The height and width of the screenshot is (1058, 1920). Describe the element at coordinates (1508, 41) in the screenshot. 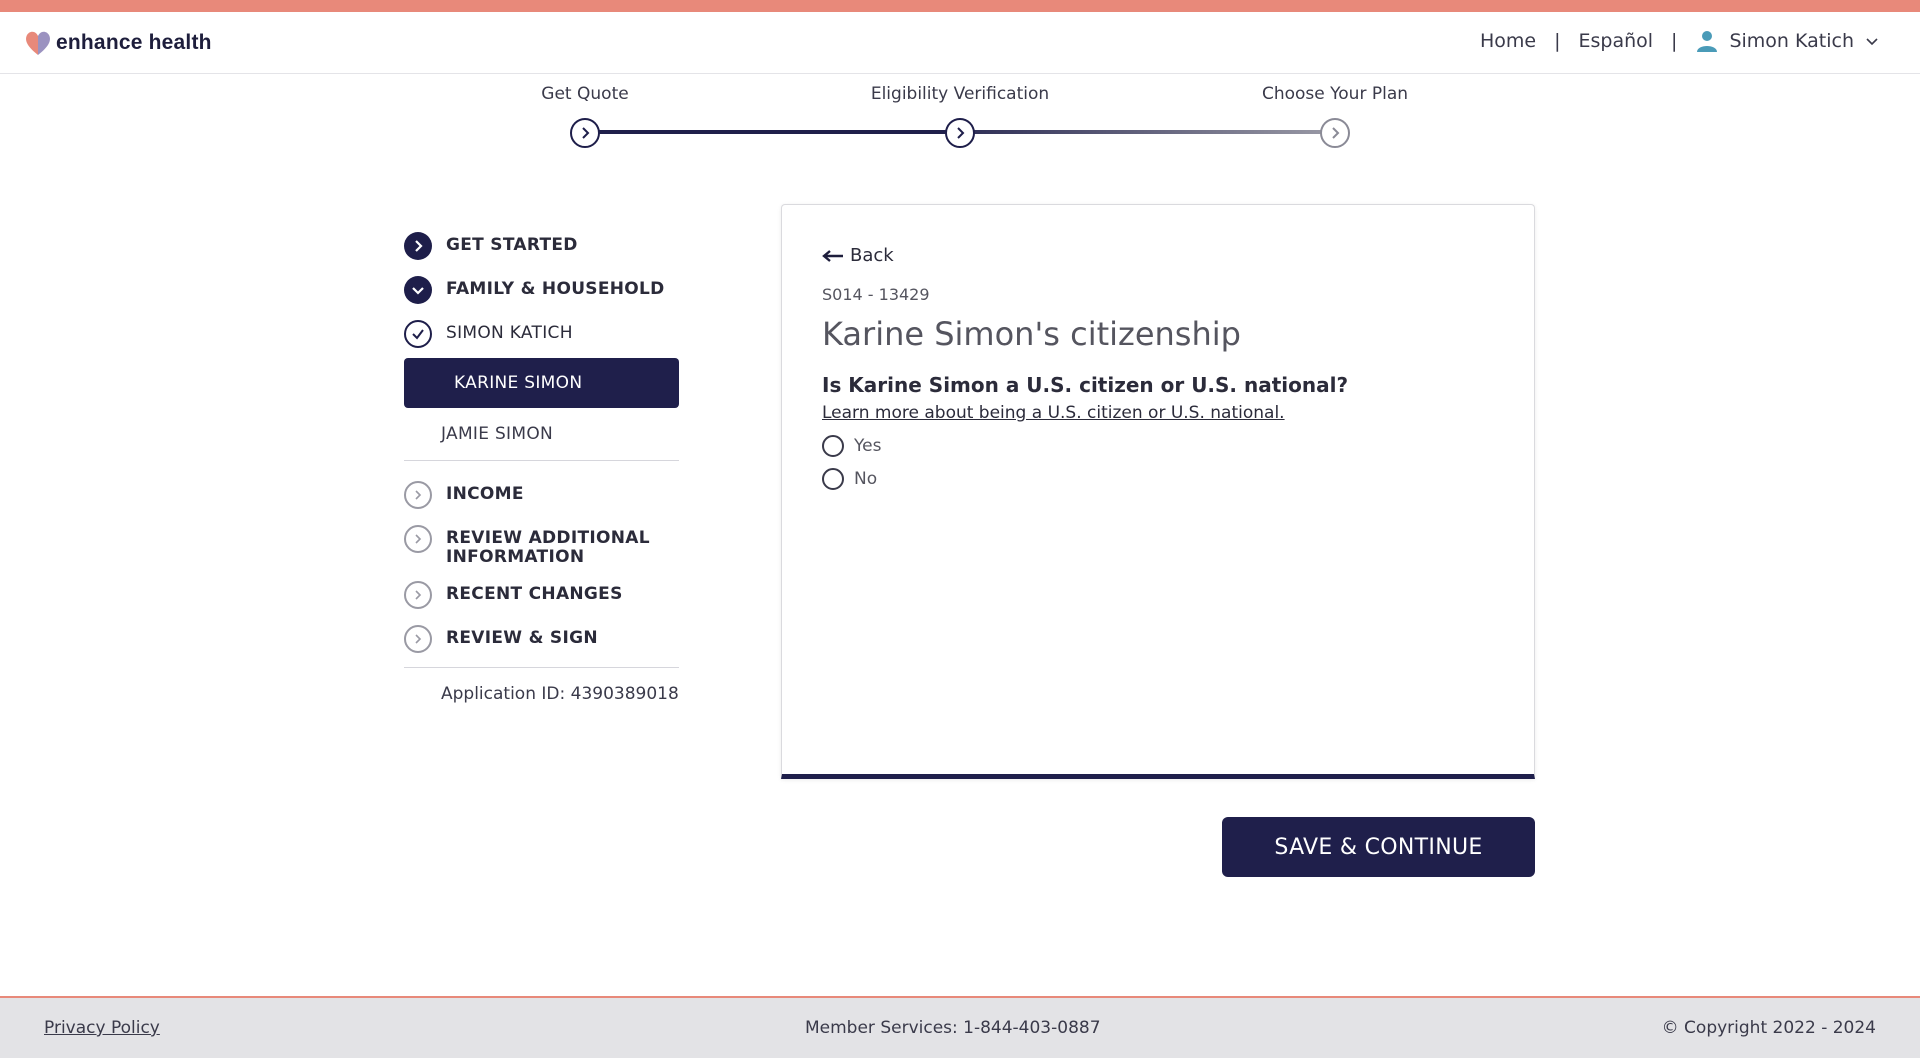

I see `nav-home-link: Home` at that location.